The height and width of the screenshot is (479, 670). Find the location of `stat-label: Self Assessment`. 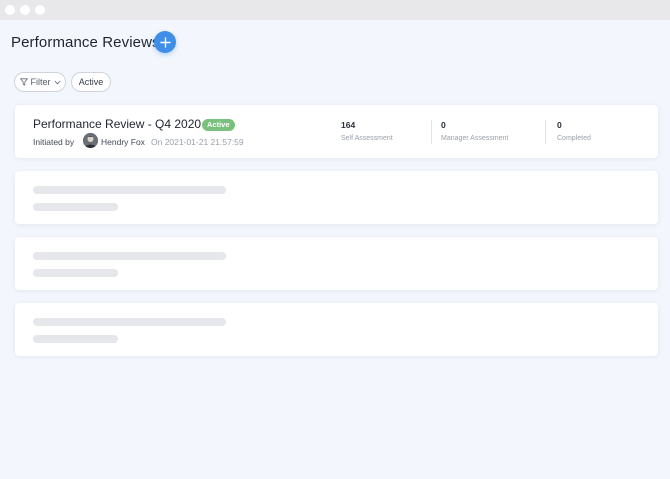

stat-label: Self Assessment is located at coordinates (367, 138).